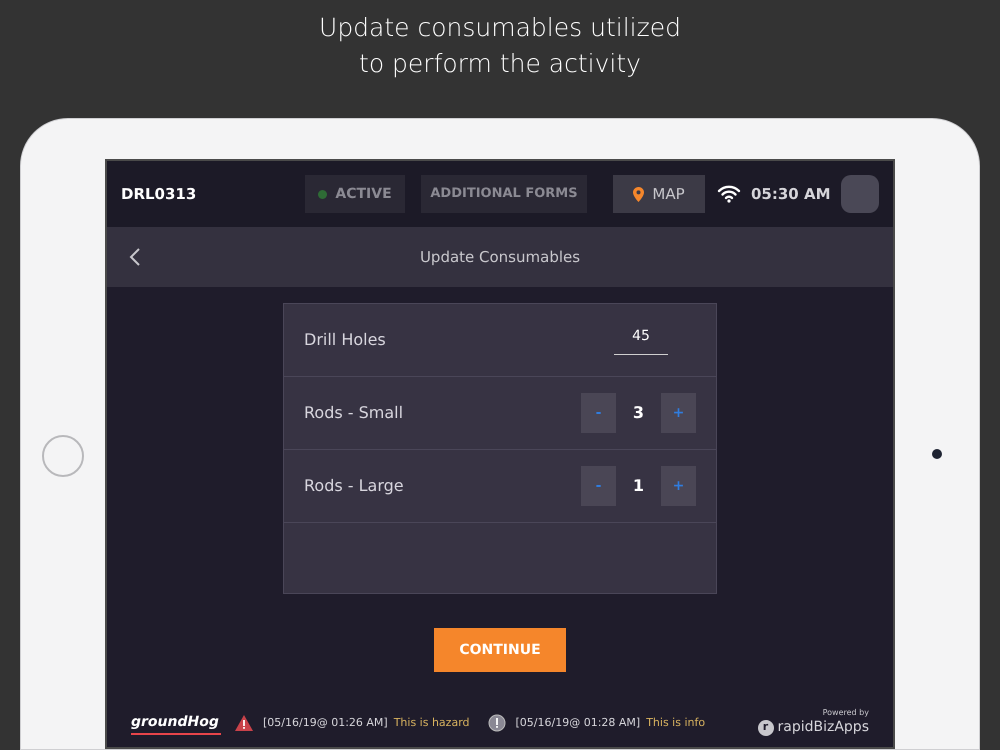 The height and width of the screenshot is (750, 1000). Describe the element at coordinates (500, 28) in the screenshot. I see `caption-line: Update consumables utilized` at that location.